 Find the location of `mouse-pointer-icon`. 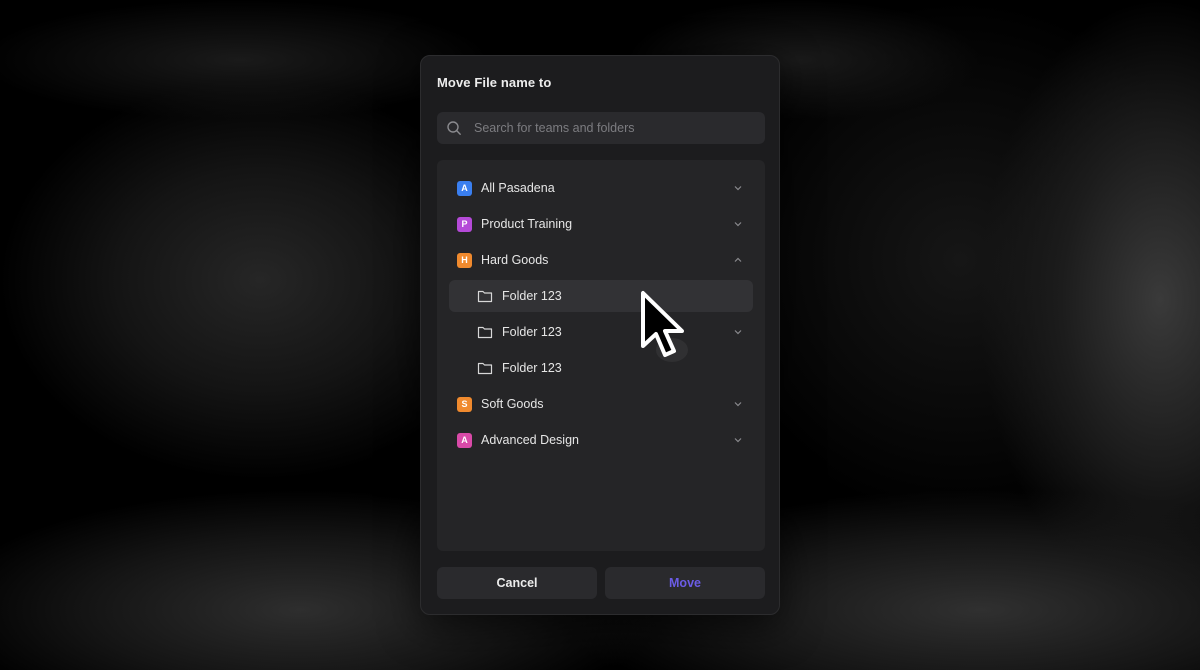

mouse-pointer-icon is located at coordinates (664, 326).